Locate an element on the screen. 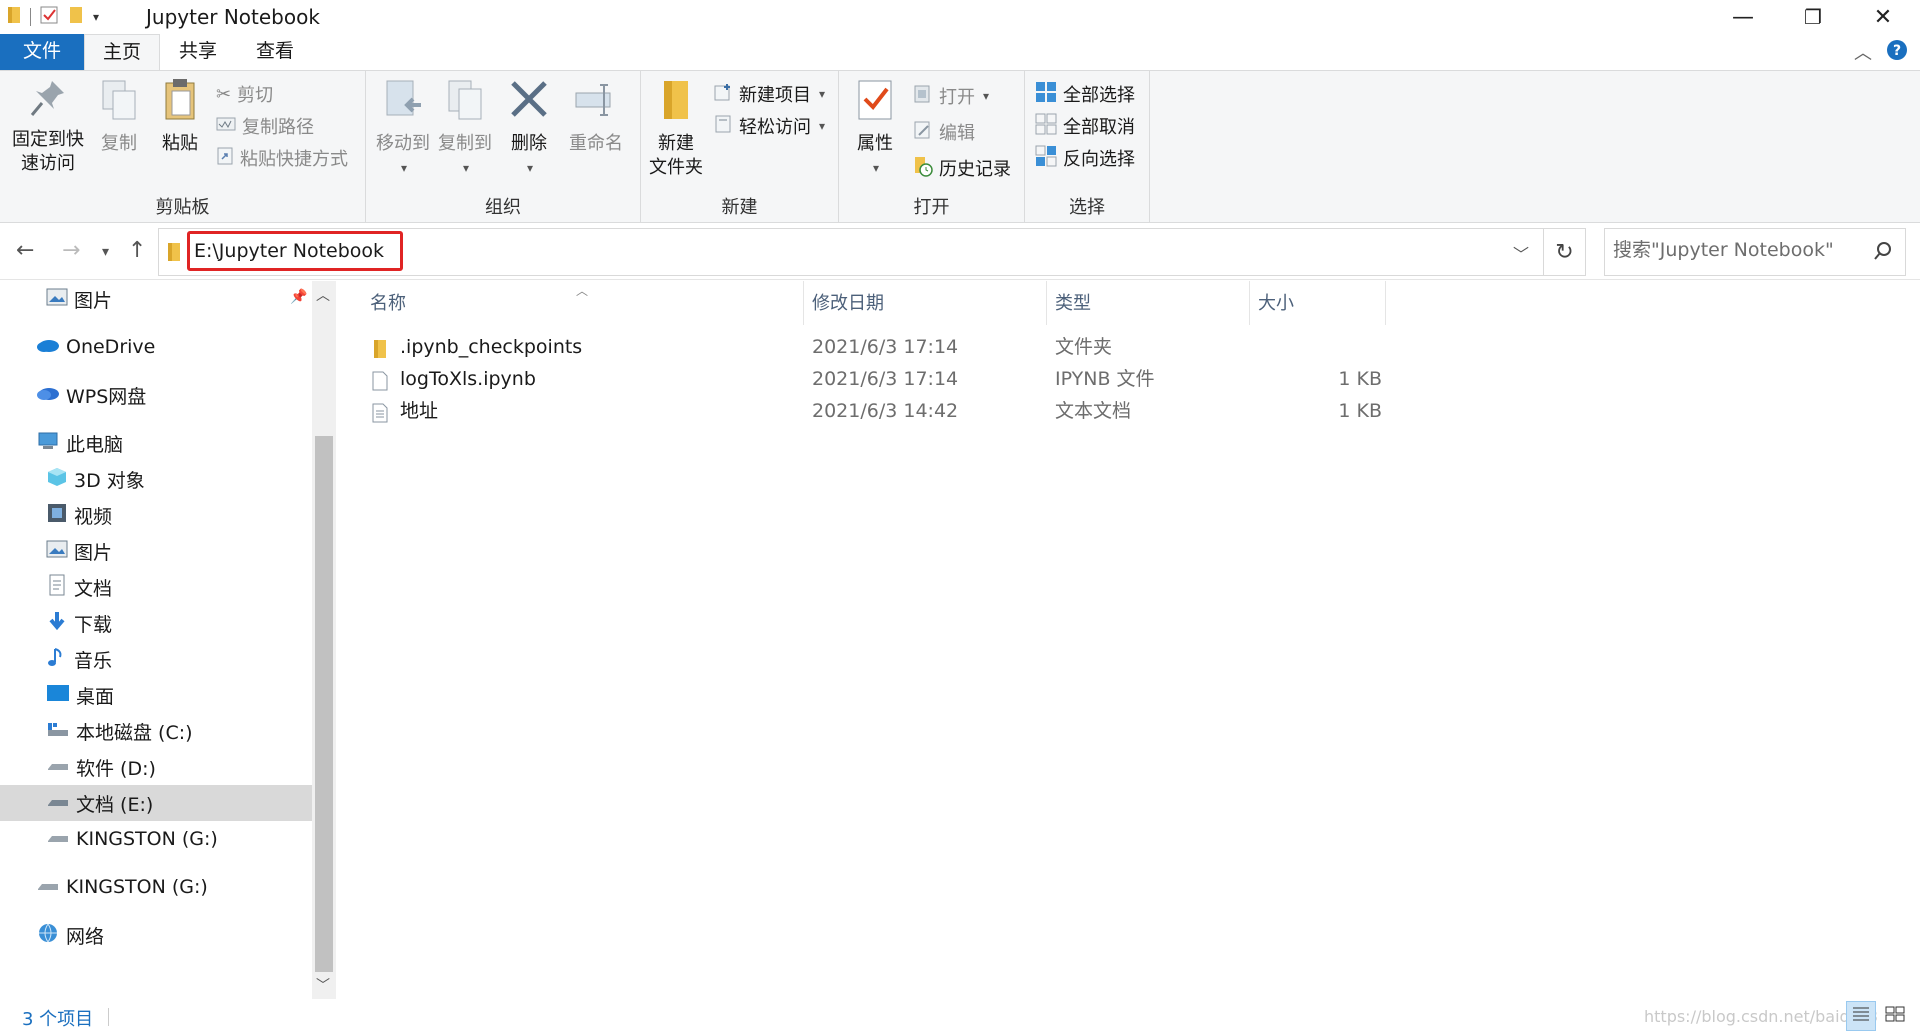 The height and width of the screenshot is (1034, 1920). move-to-button: 移动到 ▾ is located at coordinates (403, 128).